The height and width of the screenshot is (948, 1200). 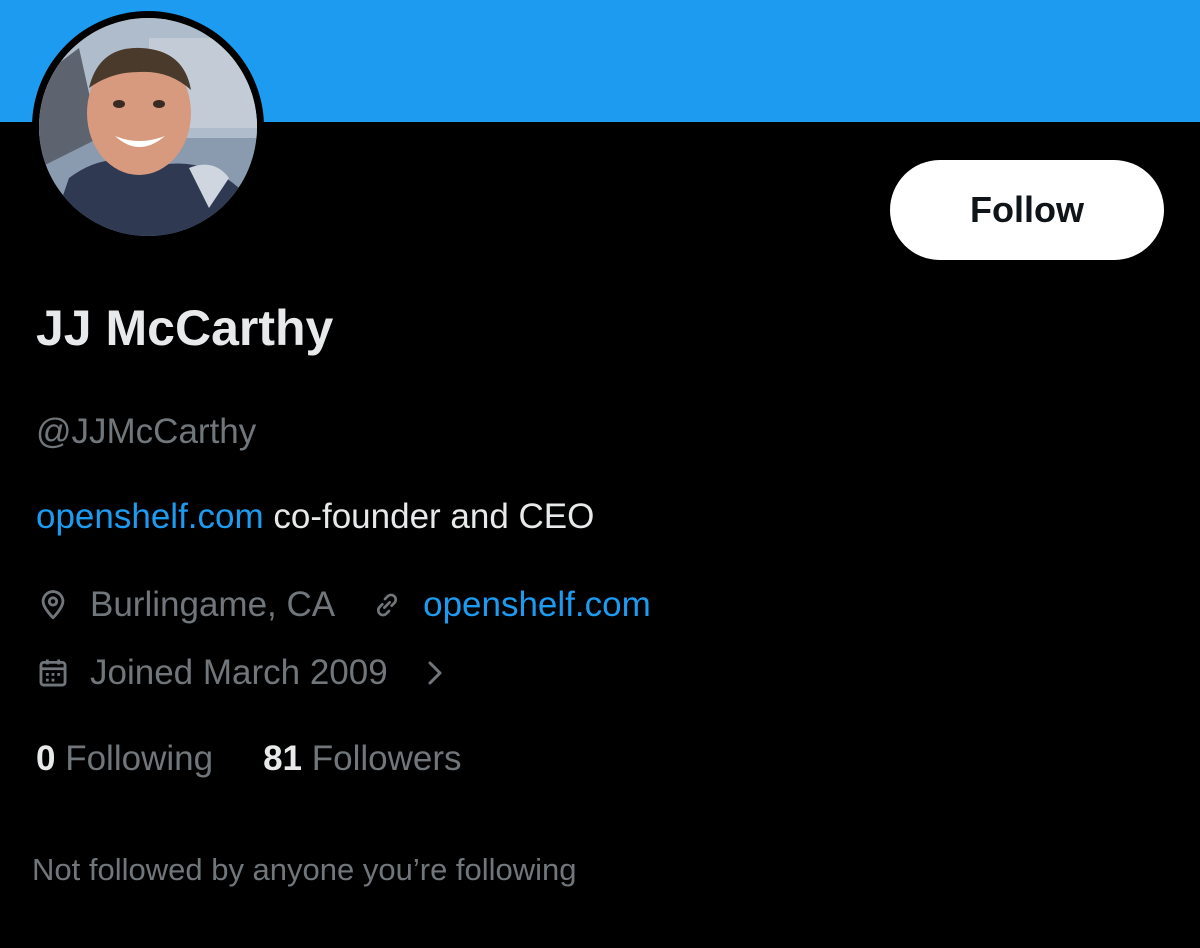 I want to click on avatar-photo, so click(x=148, y=127).